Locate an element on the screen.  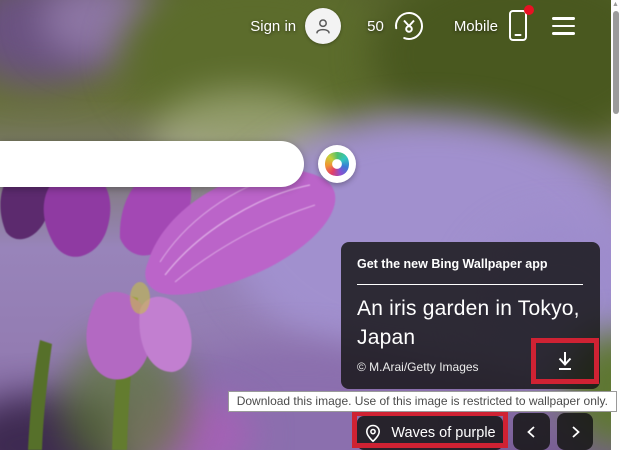
chevron-left-icon is located at coordinates (530, 431).